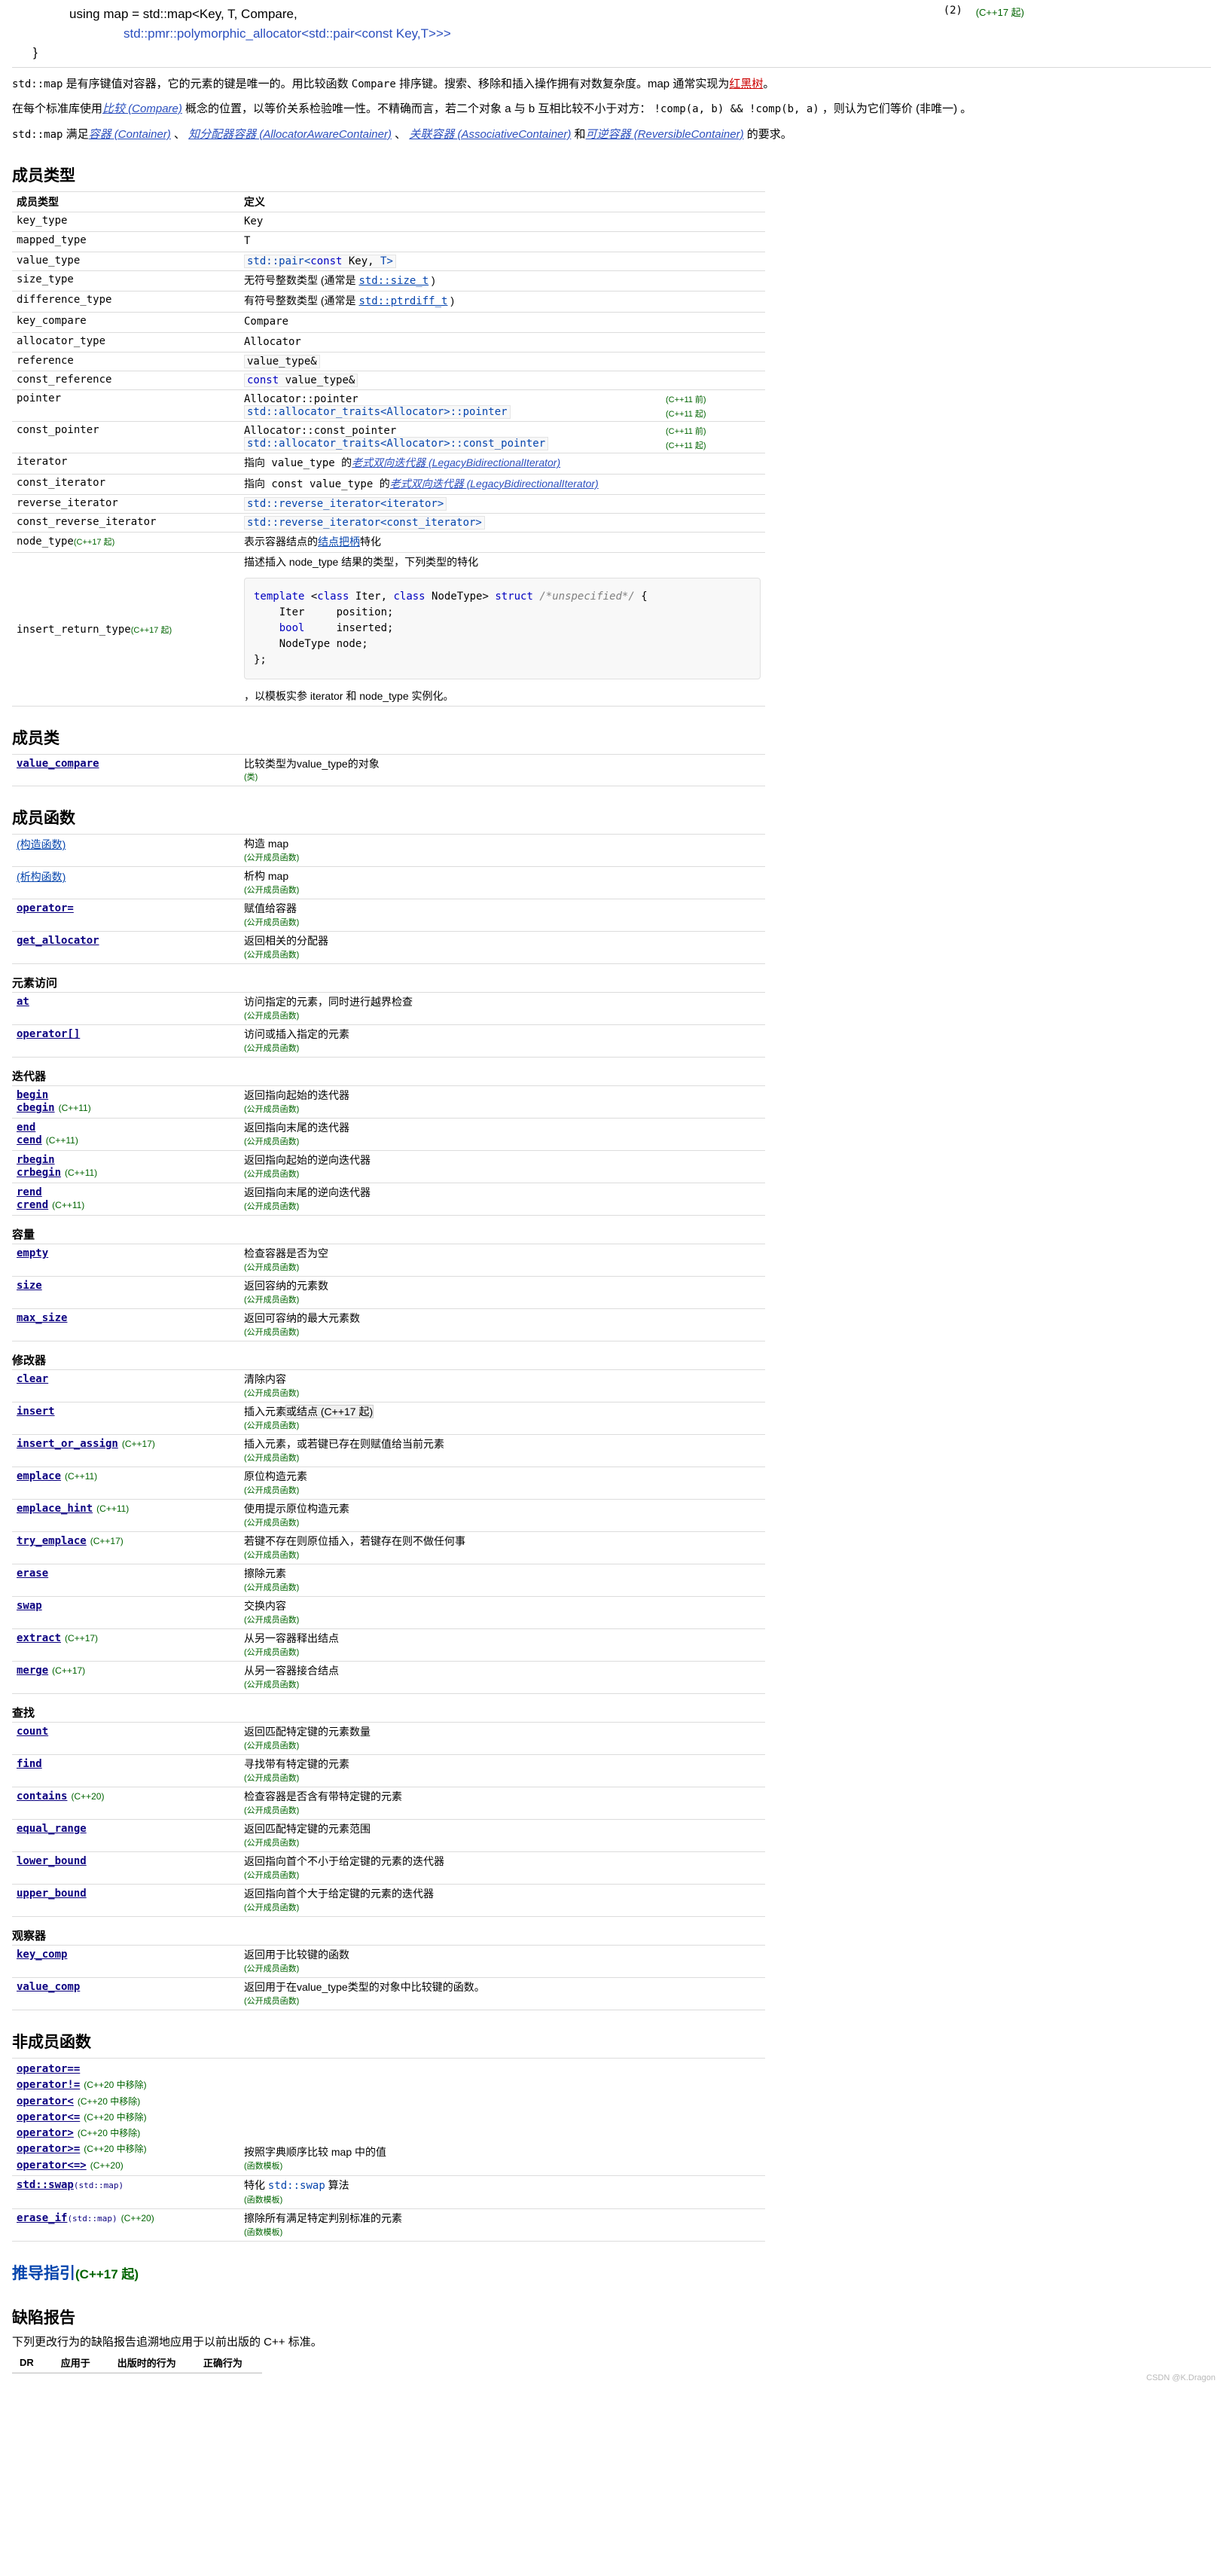  I want to click on traits-suffix: ::const_pointer, so click(498, 444).